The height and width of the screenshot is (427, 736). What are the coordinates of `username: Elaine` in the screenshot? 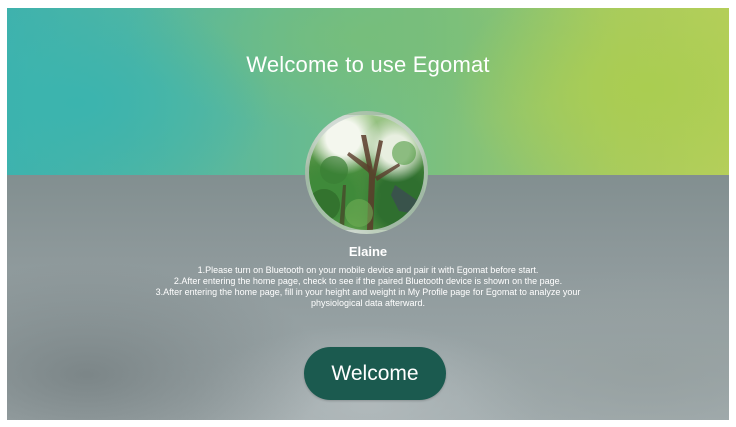 It's located at (368, 251).